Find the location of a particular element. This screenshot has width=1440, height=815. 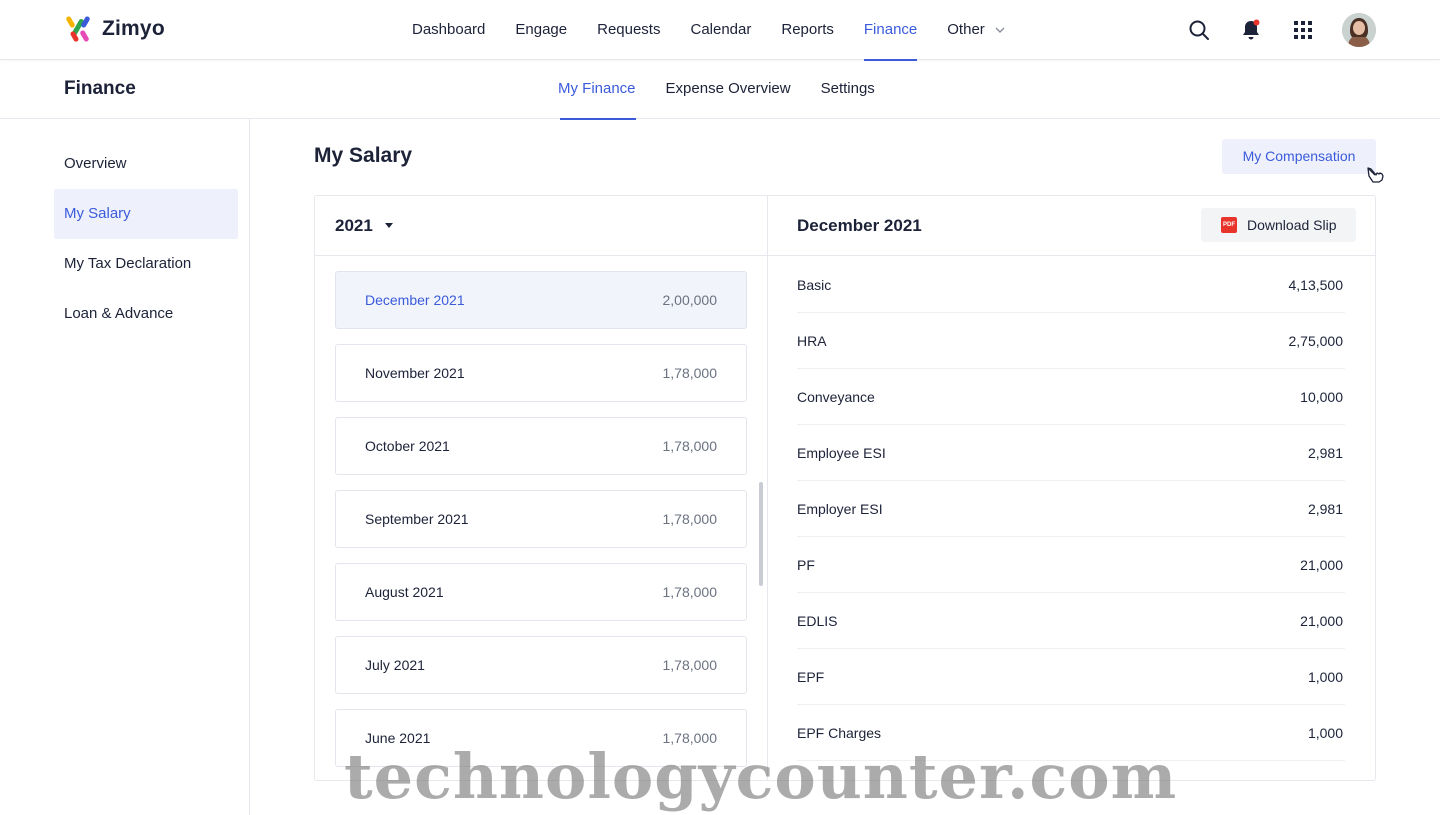

salary-row: PF 21,000 is located at coordinates (1071, 565).